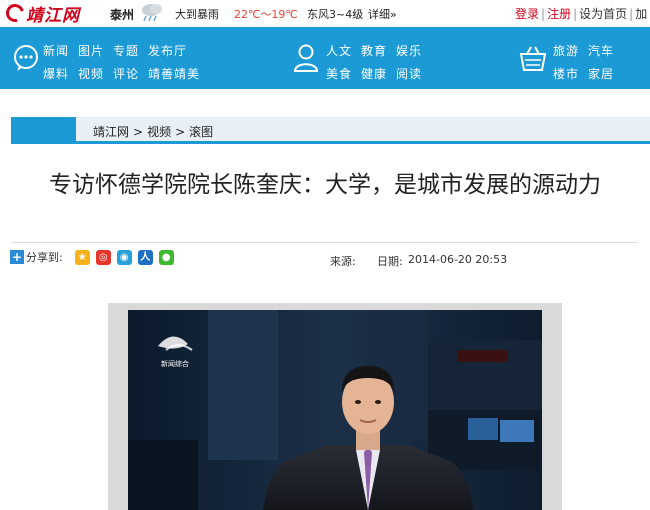 This screenshot has height=510, width=650. What do you see at coordinates (103, 257) in the screenshot?
I see `weibo-icon: ◎` at bounding box center [103, 257].